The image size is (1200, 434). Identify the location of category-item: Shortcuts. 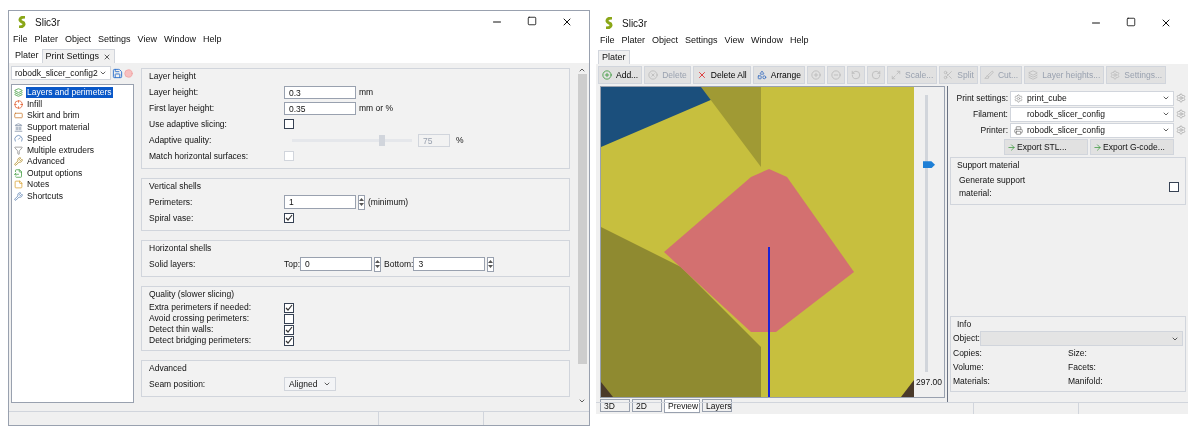
(45, 196).